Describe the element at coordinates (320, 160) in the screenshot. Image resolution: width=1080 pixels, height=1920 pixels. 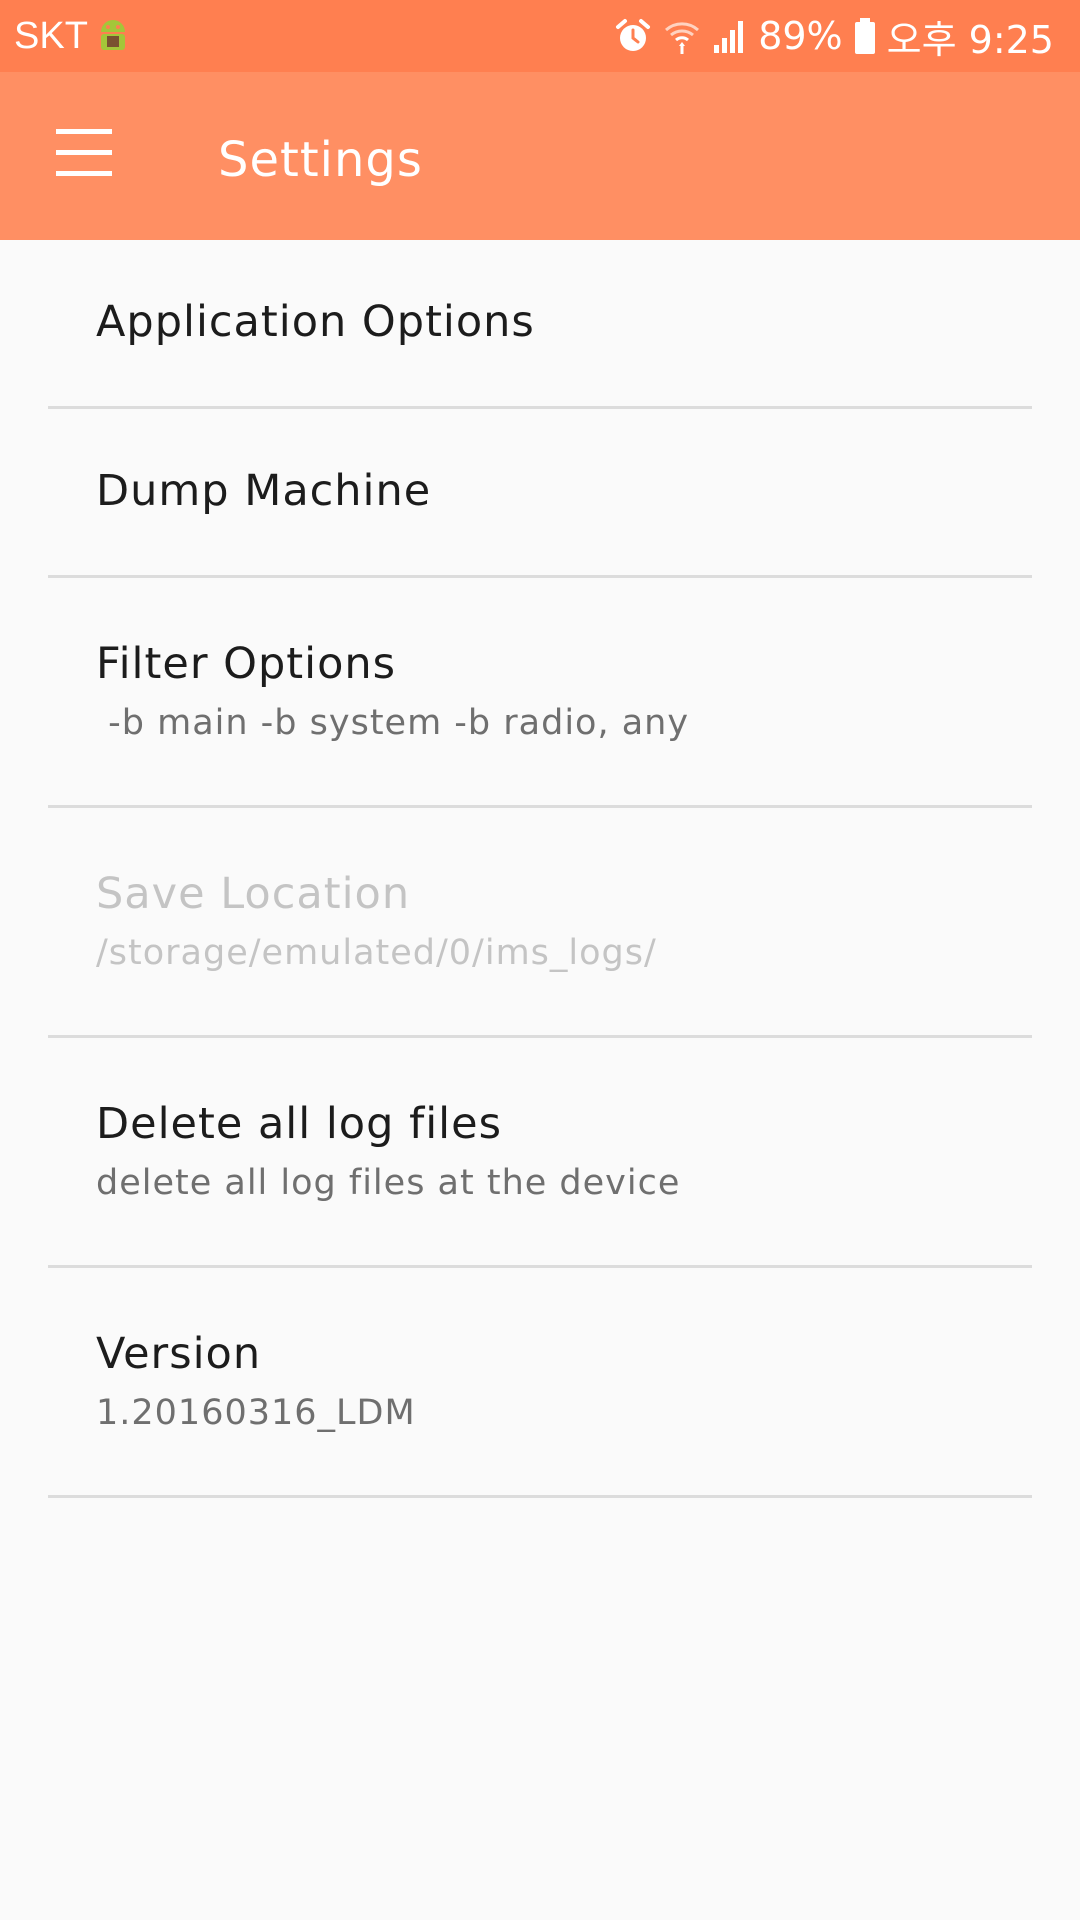
I see `page-title: Settings` at that location.